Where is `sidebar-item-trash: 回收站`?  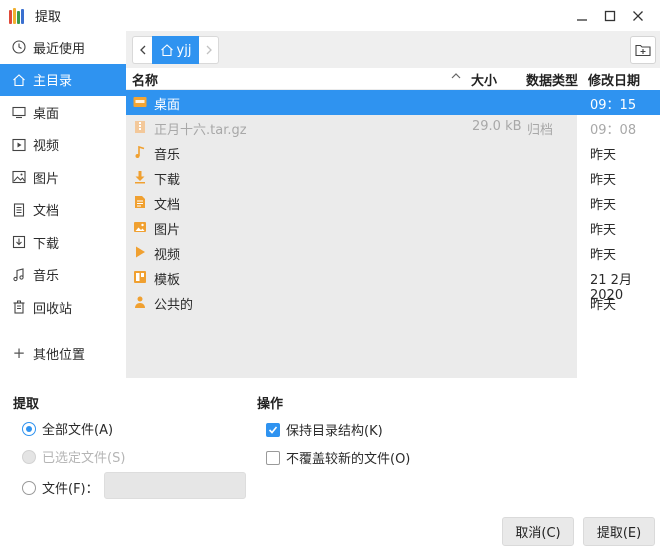 sidebar-item-trash: 回收站 is located at coordinates (63, 307).